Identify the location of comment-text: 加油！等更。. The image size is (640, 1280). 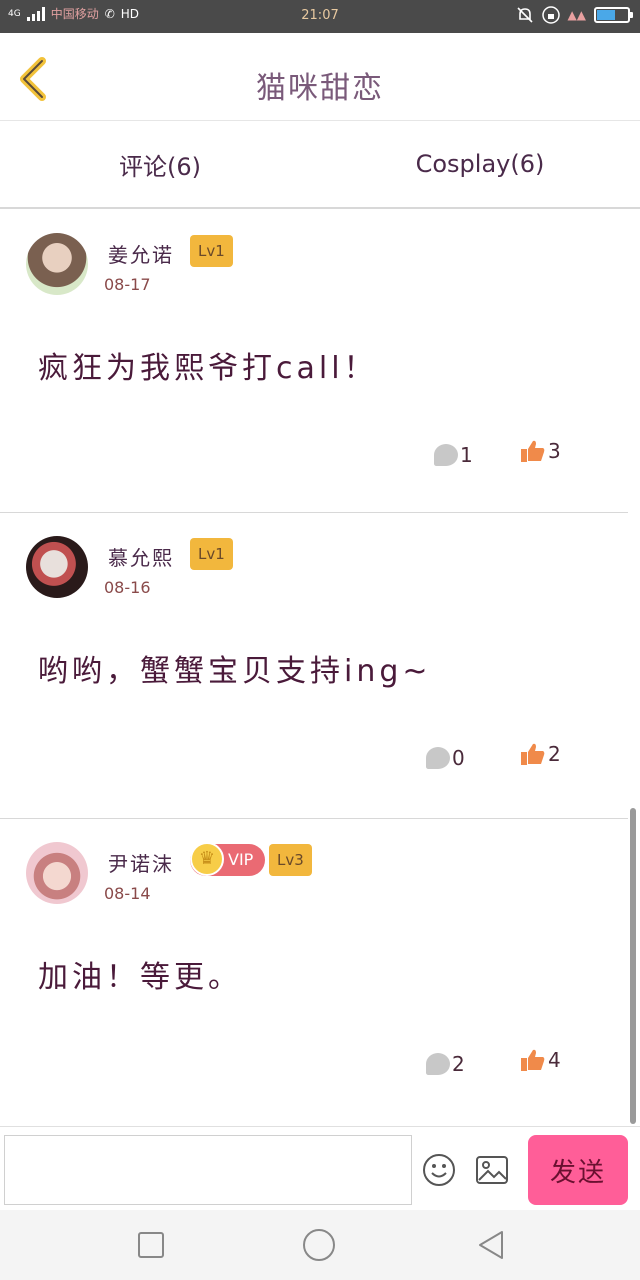
(140, 977).